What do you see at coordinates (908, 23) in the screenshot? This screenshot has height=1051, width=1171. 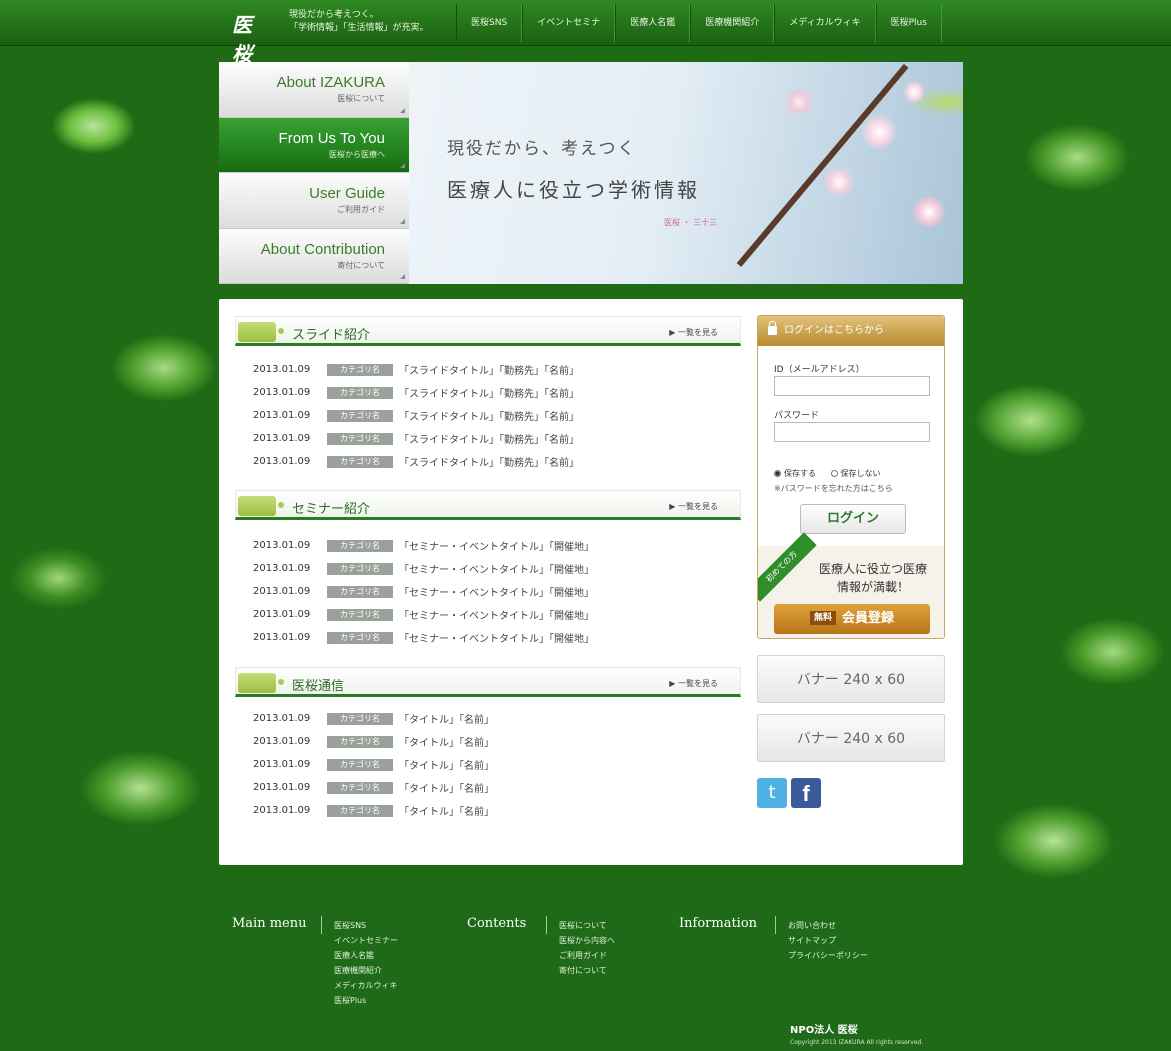 I see `nav-item-plus: 医桜Plus` at bounding box center [908, 23].